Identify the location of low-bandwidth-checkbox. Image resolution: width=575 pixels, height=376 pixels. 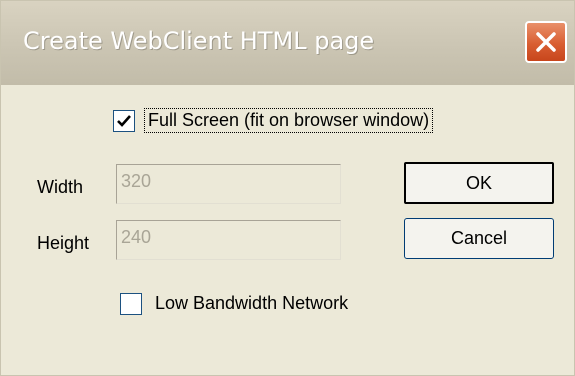
(131, 303).